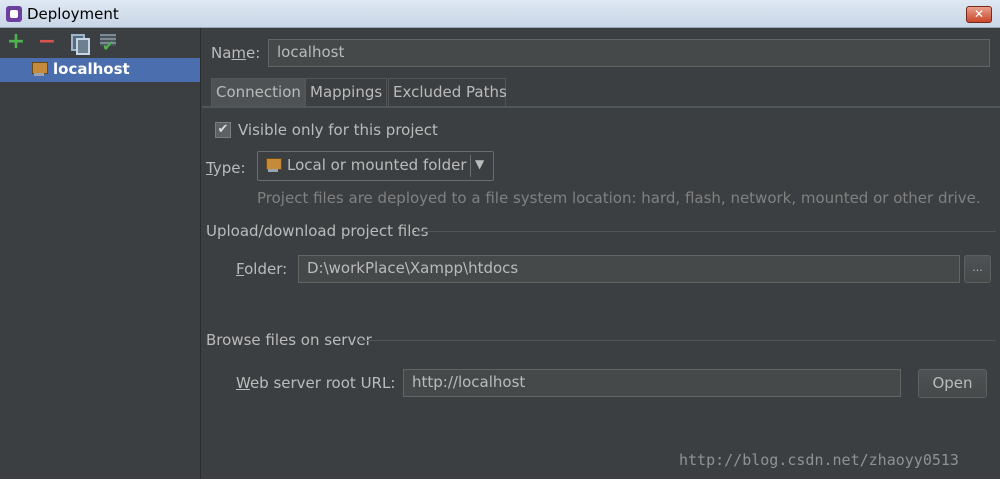 Image resolution: width=1000 pixels, height=479 pixels. Describe the element at coordinates (979, 14) in the screenshot. I see `close-button: ✕` at that location.